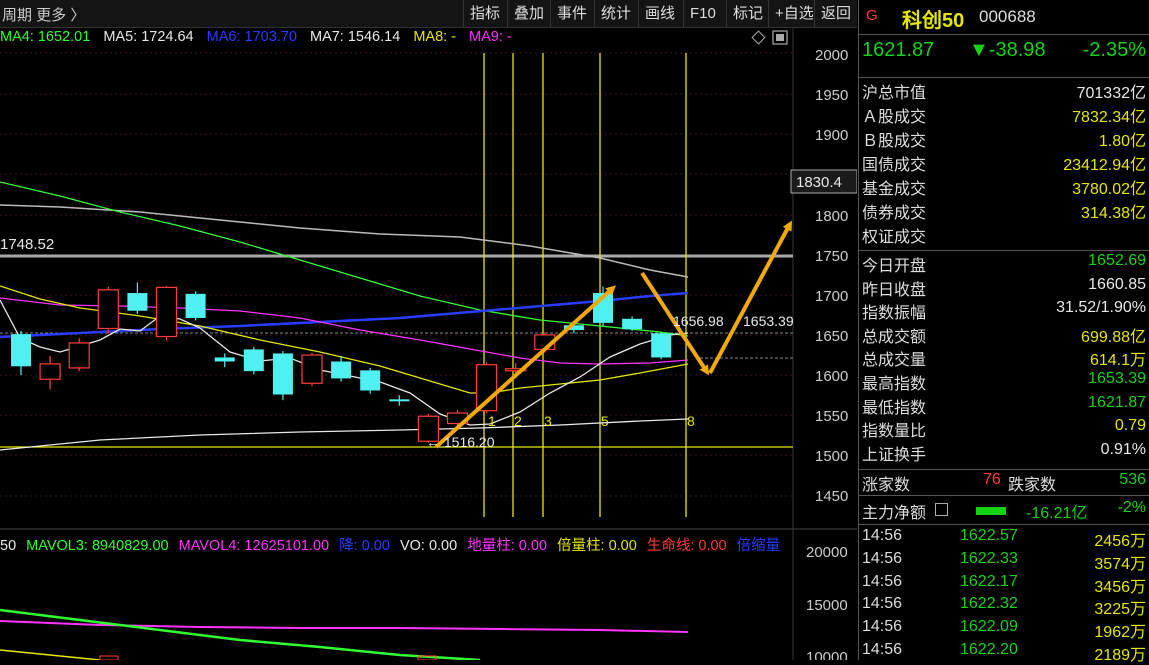 This screenshot has width=1149, height=665. What do you see at coordinates (989, 535) in the screenshot?
I see `tick-price: 1622.57` at bounding box center [989, 535].